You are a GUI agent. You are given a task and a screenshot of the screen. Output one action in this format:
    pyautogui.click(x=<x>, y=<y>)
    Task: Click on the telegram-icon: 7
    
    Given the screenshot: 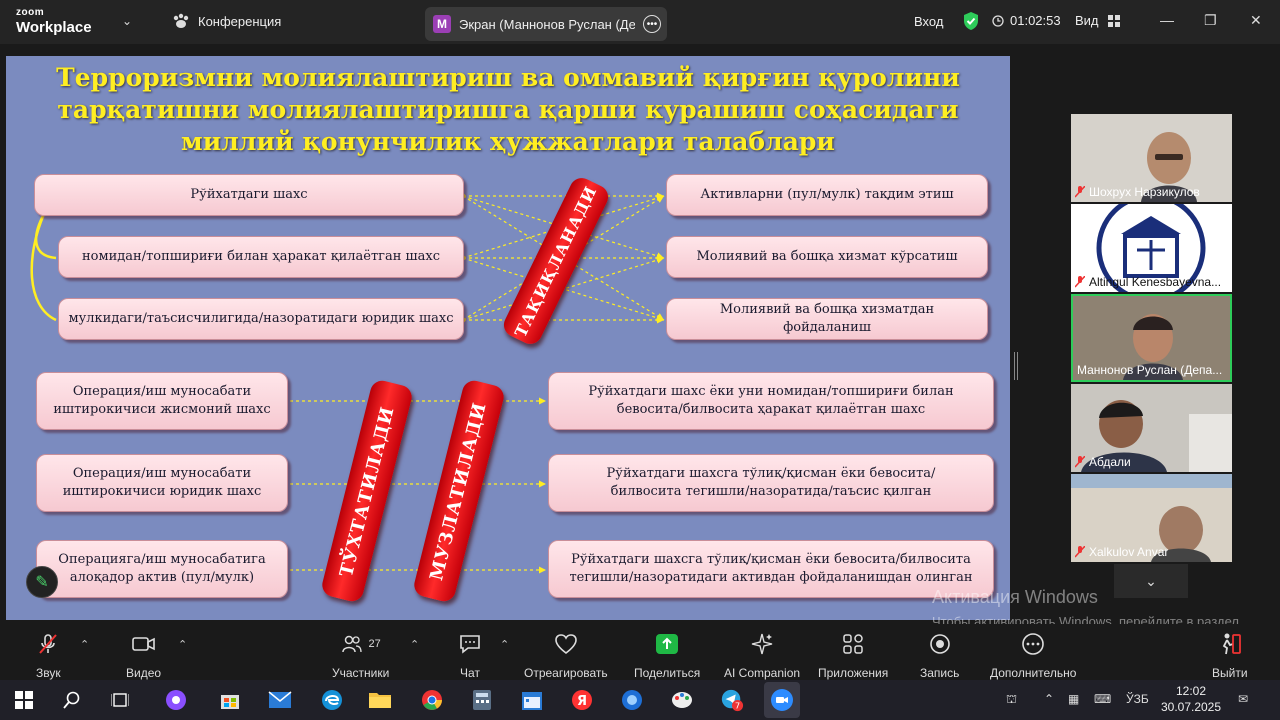 What is the action you would take?
    pyautogui.click(x=732, y=700)
    